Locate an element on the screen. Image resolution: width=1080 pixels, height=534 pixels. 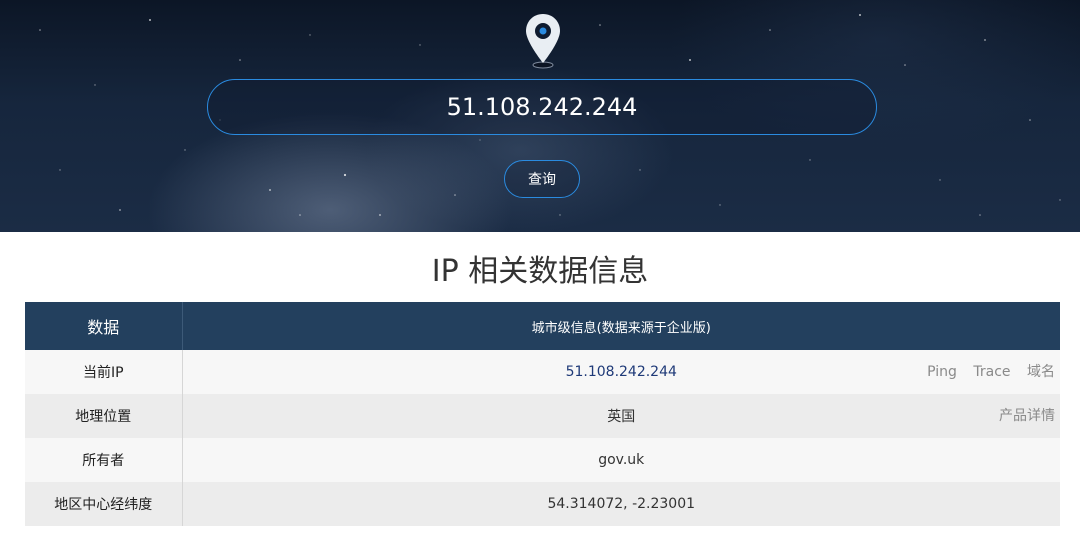
table-row-owner: 所有者 gov.uk is located at coordinates (542, 460).